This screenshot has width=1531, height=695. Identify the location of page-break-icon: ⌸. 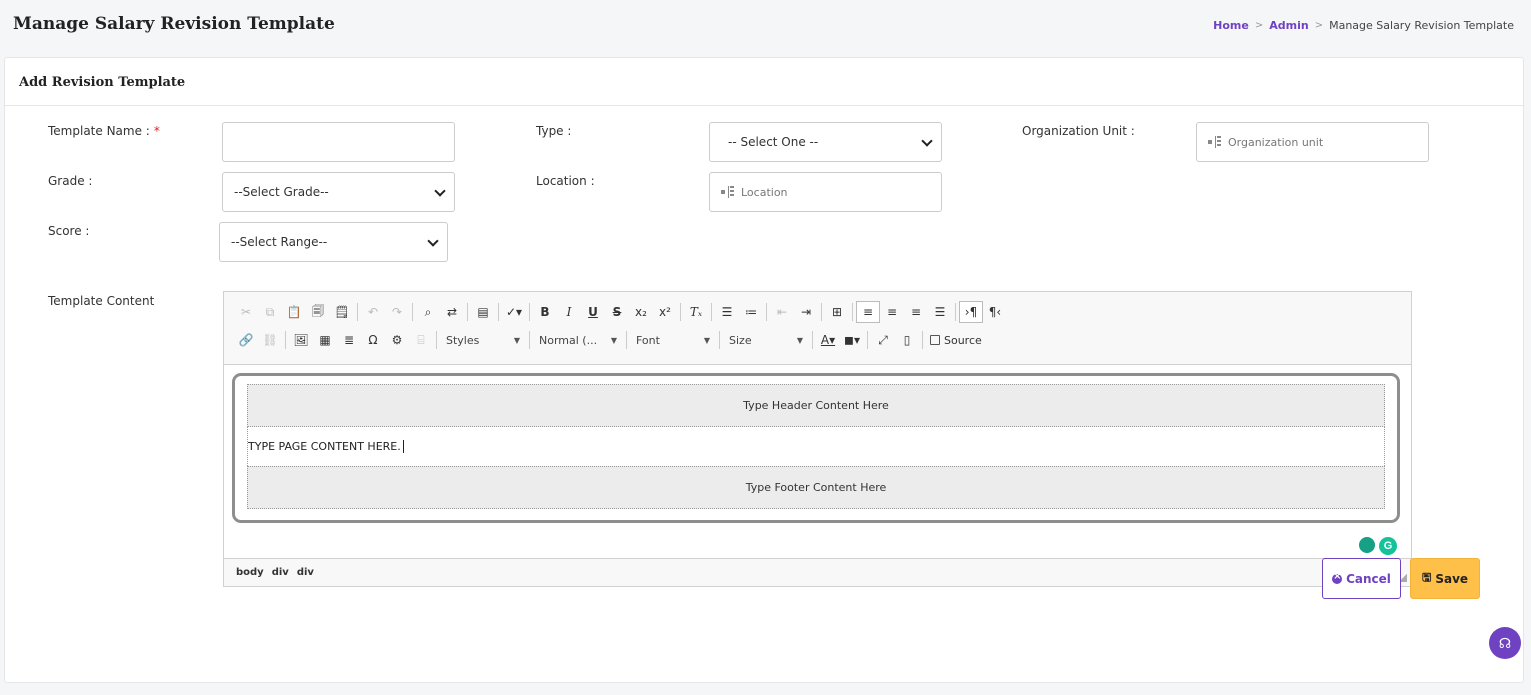
(421, 340).